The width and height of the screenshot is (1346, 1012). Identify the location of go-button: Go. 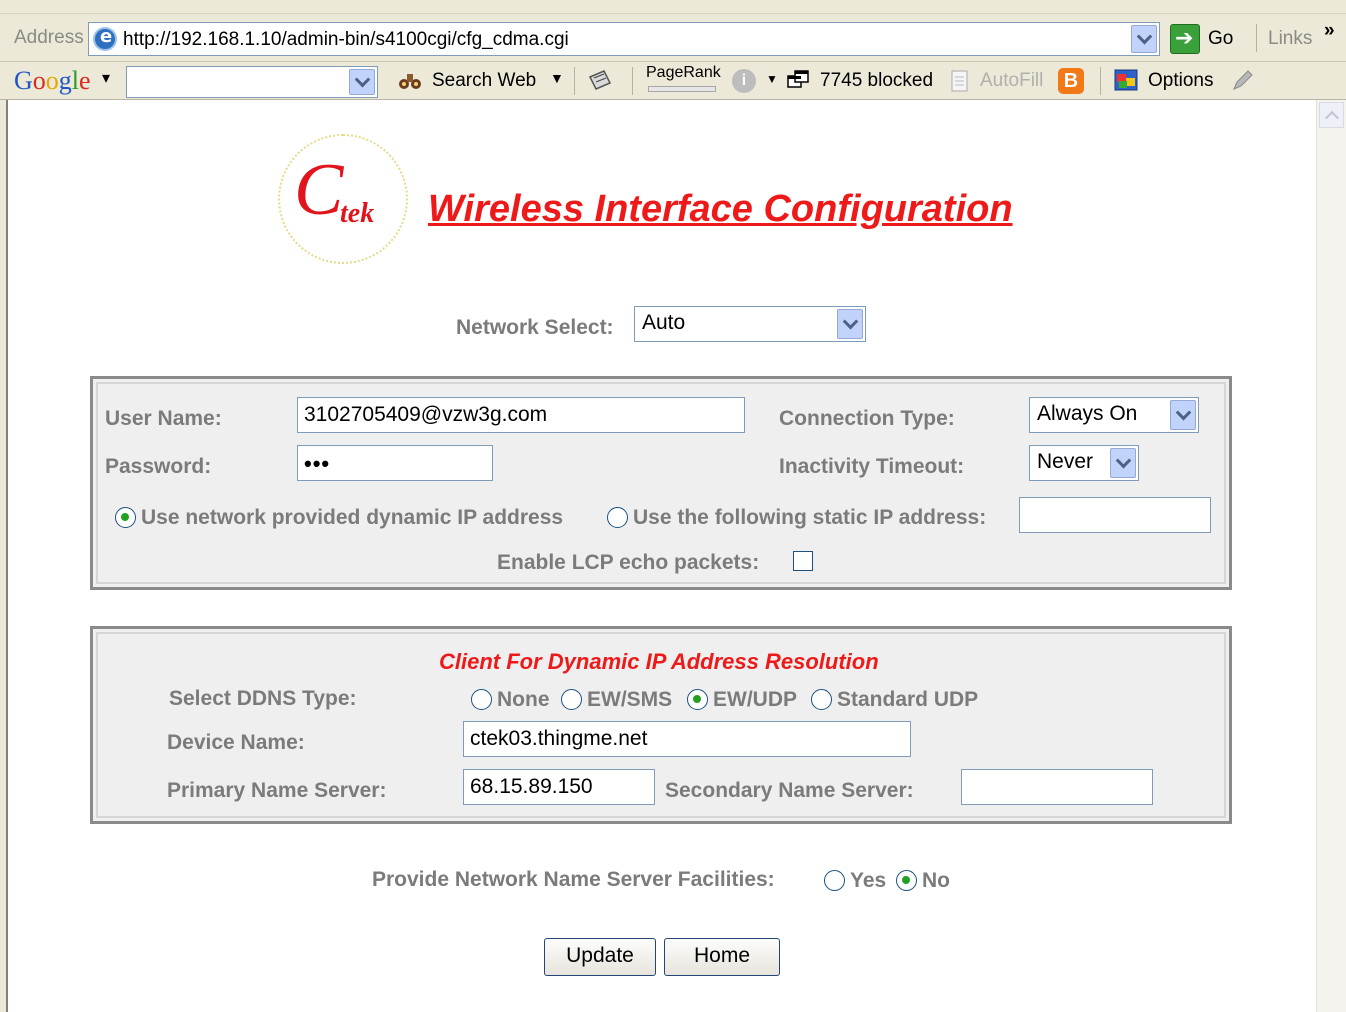
(1220, 39).